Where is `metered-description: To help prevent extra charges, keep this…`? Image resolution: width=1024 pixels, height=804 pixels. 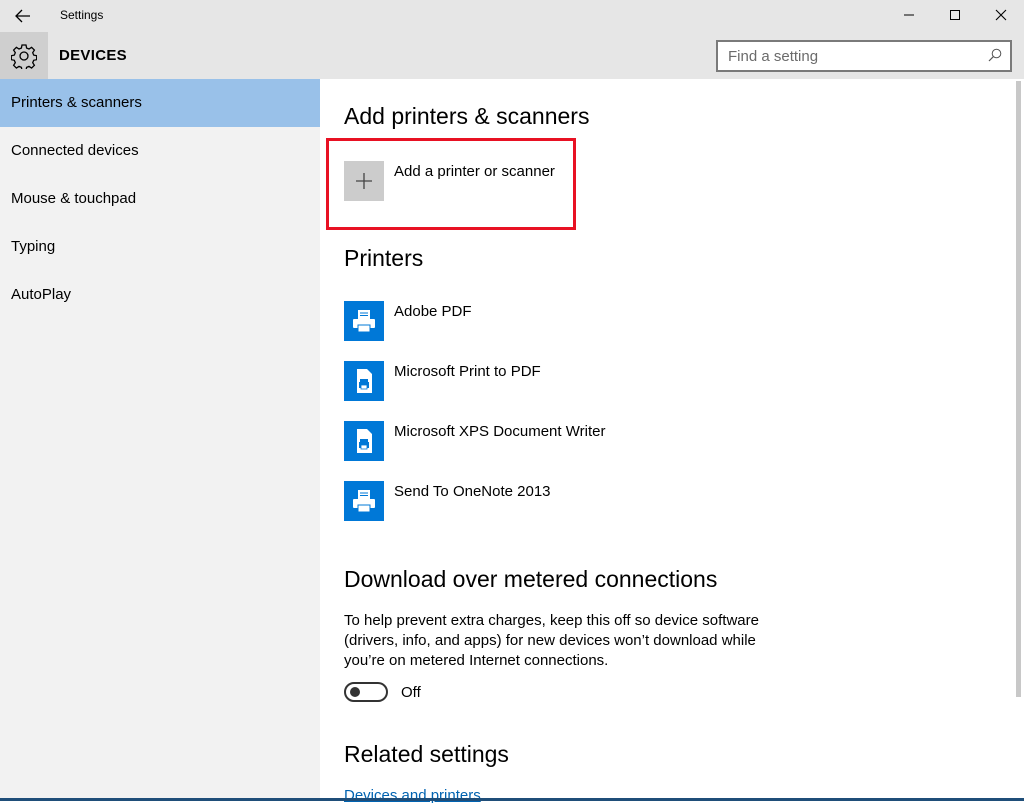 metered-description: To help prevent extra charges, keep this… is located at coordinates (551, 640).